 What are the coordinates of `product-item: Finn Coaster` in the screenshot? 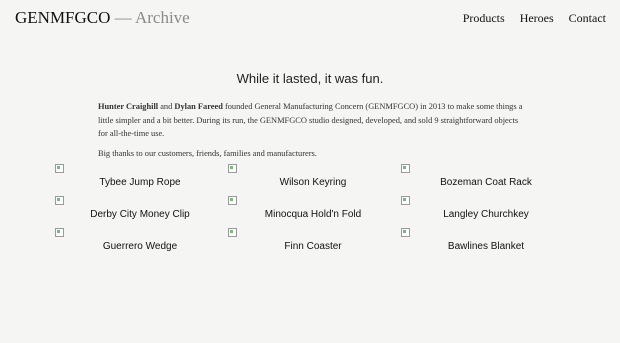 It's located at (313, 243).